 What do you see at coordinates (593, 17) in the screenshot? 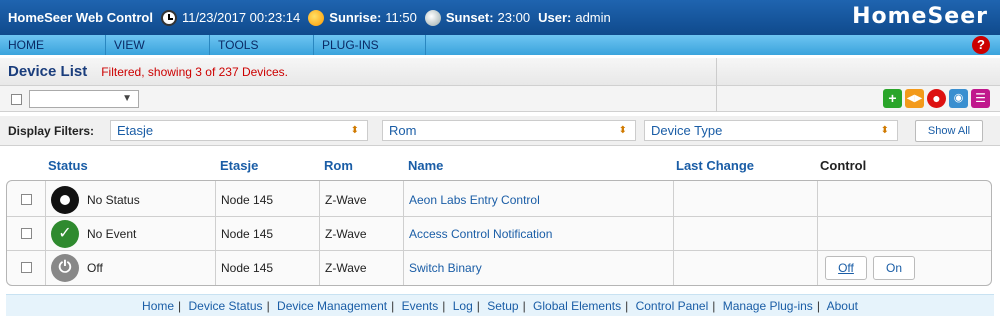
I see `user-value: admin` at bounding box center [593, 17].